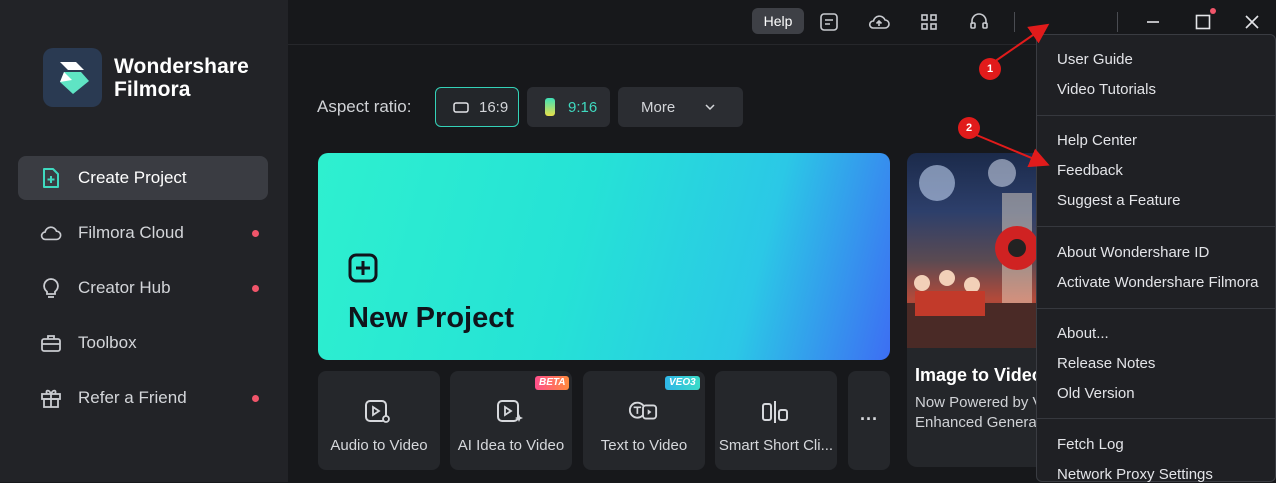 This screenshot has width=1276, height=483. Describe the element at coordinates (72, 77) in the screenshot. I see `filmora-logo-icon` at that location.